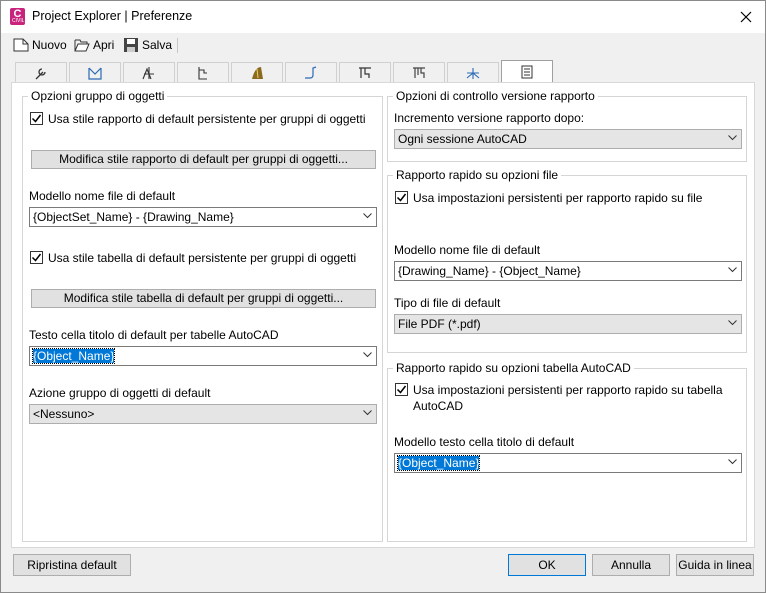 This screenshot has width=766, height=593. What do you see at coordinates (133, 217) in the screenshot?
I see `combo-value: {ObjectSet_Name} - {Drawing_Name}` at bounding box center [133, 217].